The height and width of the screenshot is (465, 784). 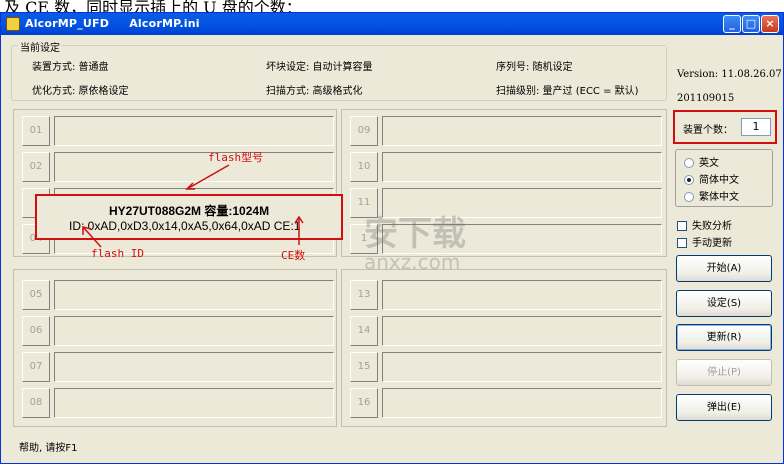 I want to click on slot-number: 10, so click(x=364, y=167).